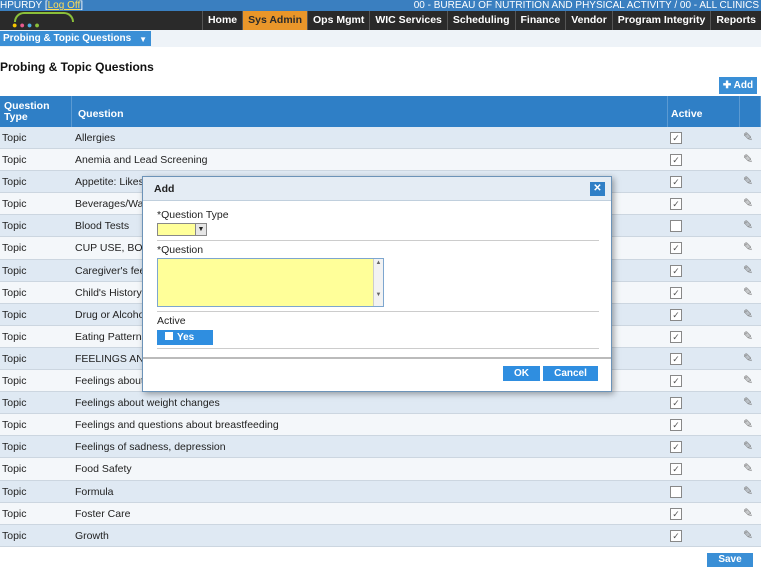 The width and height of the screenshot is (761, 567). I want to click on question-type-label: *Question Type, so click(193, 215).